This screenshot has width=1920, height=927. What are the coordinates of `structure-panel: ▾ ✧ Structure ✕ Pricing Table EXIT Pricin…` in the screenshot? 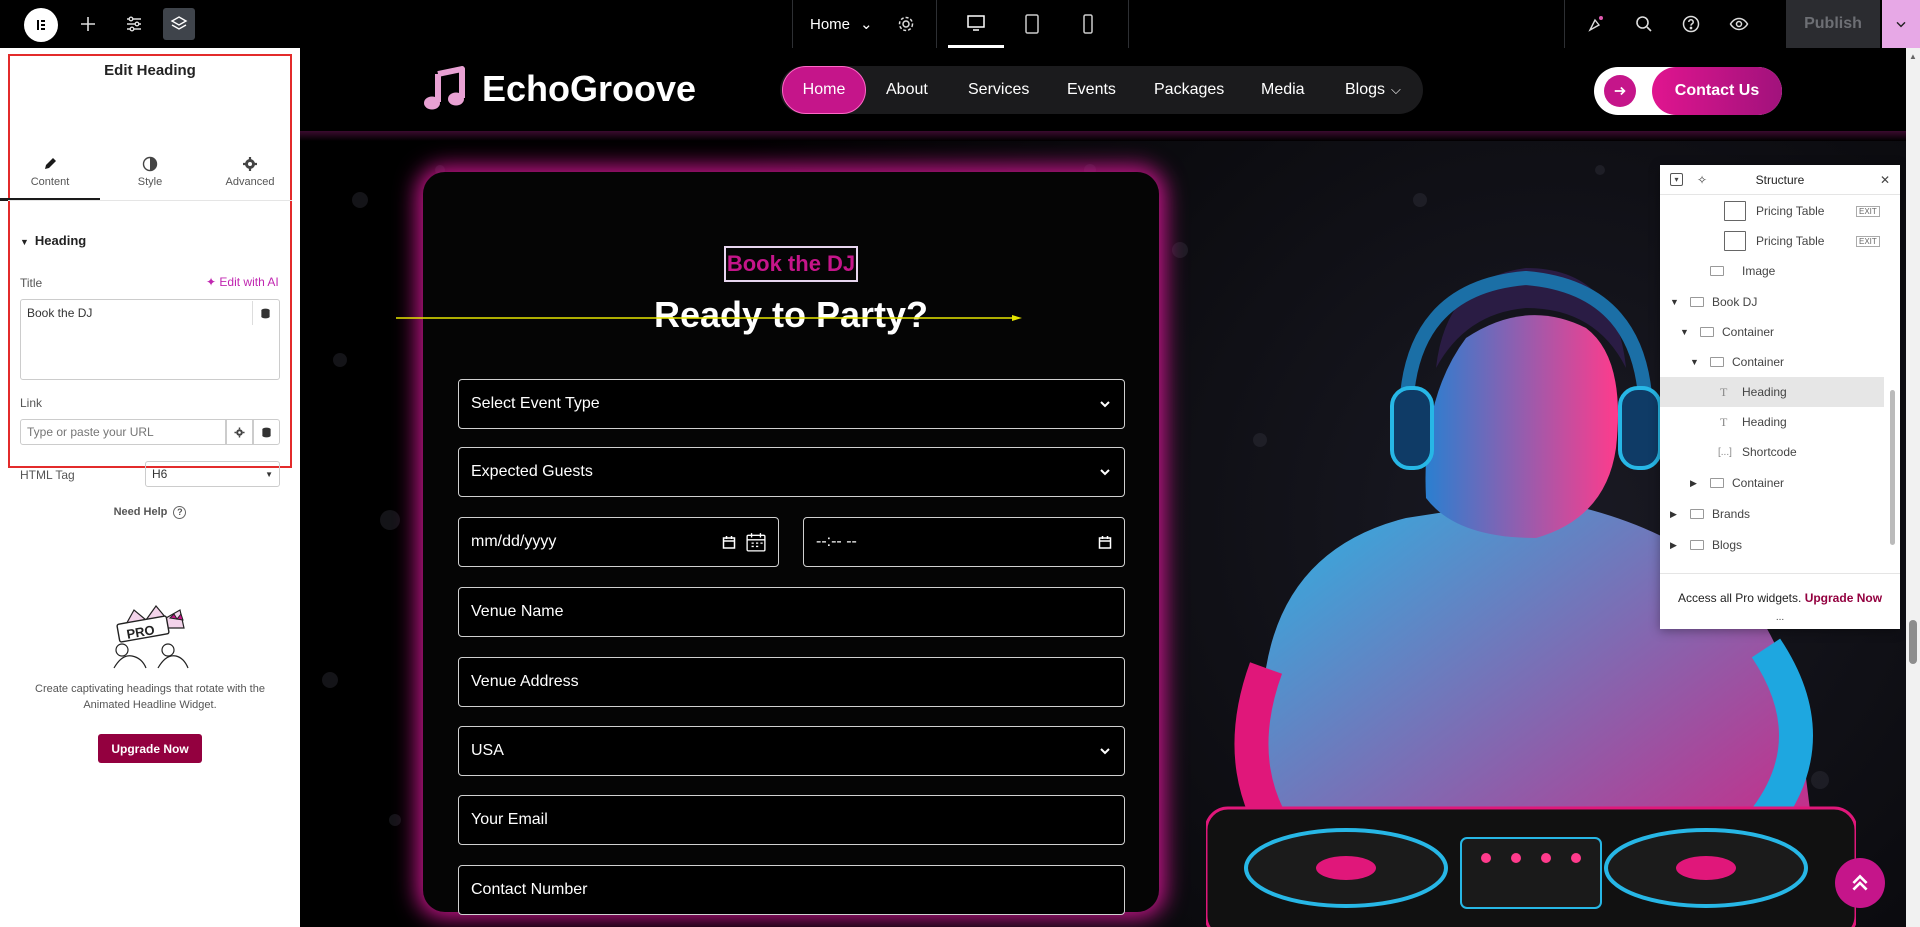 It's located at (1780, 397).